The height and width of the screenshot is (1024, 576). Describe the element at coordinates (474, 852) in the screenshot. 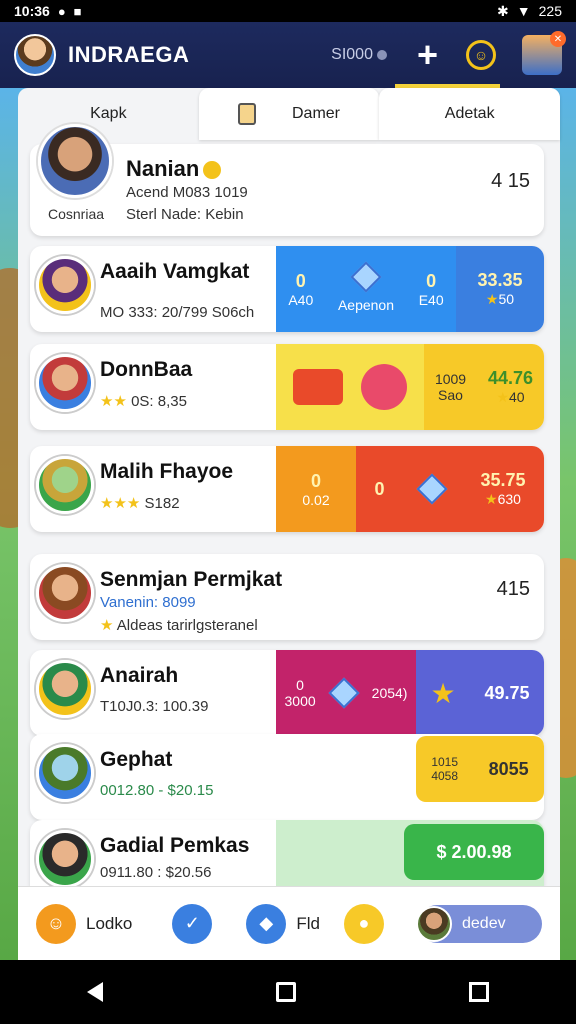

I see `score-segment: $ 2.00.98` at that location.